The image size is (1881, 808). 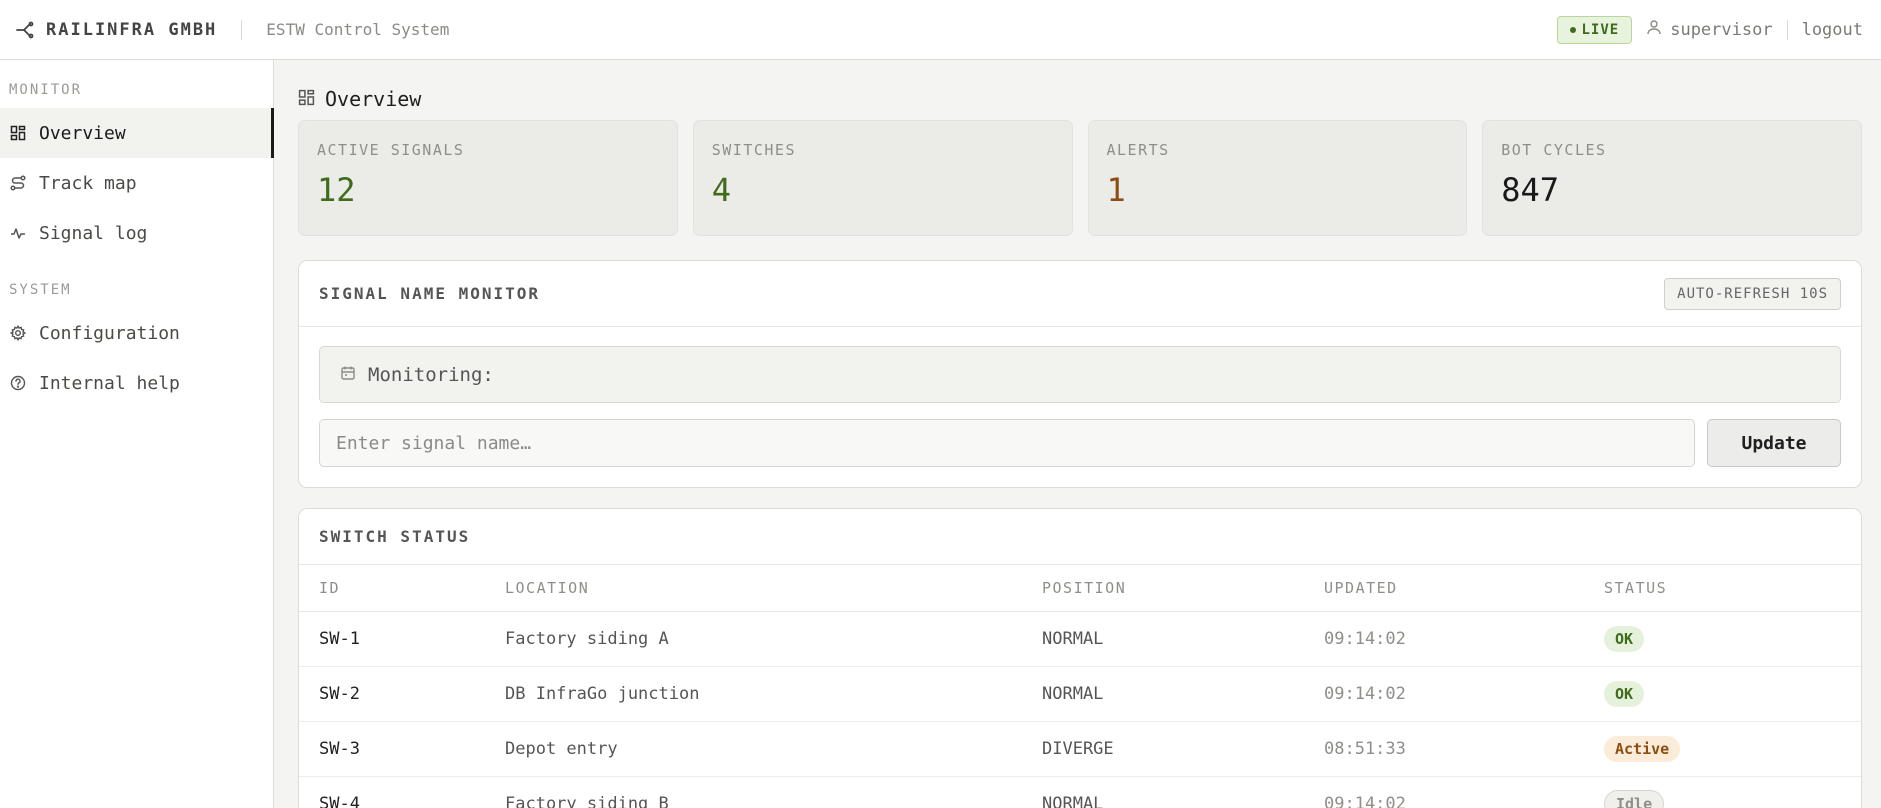 I want to click on page-title: Overview, so click(x=1080, y=99).